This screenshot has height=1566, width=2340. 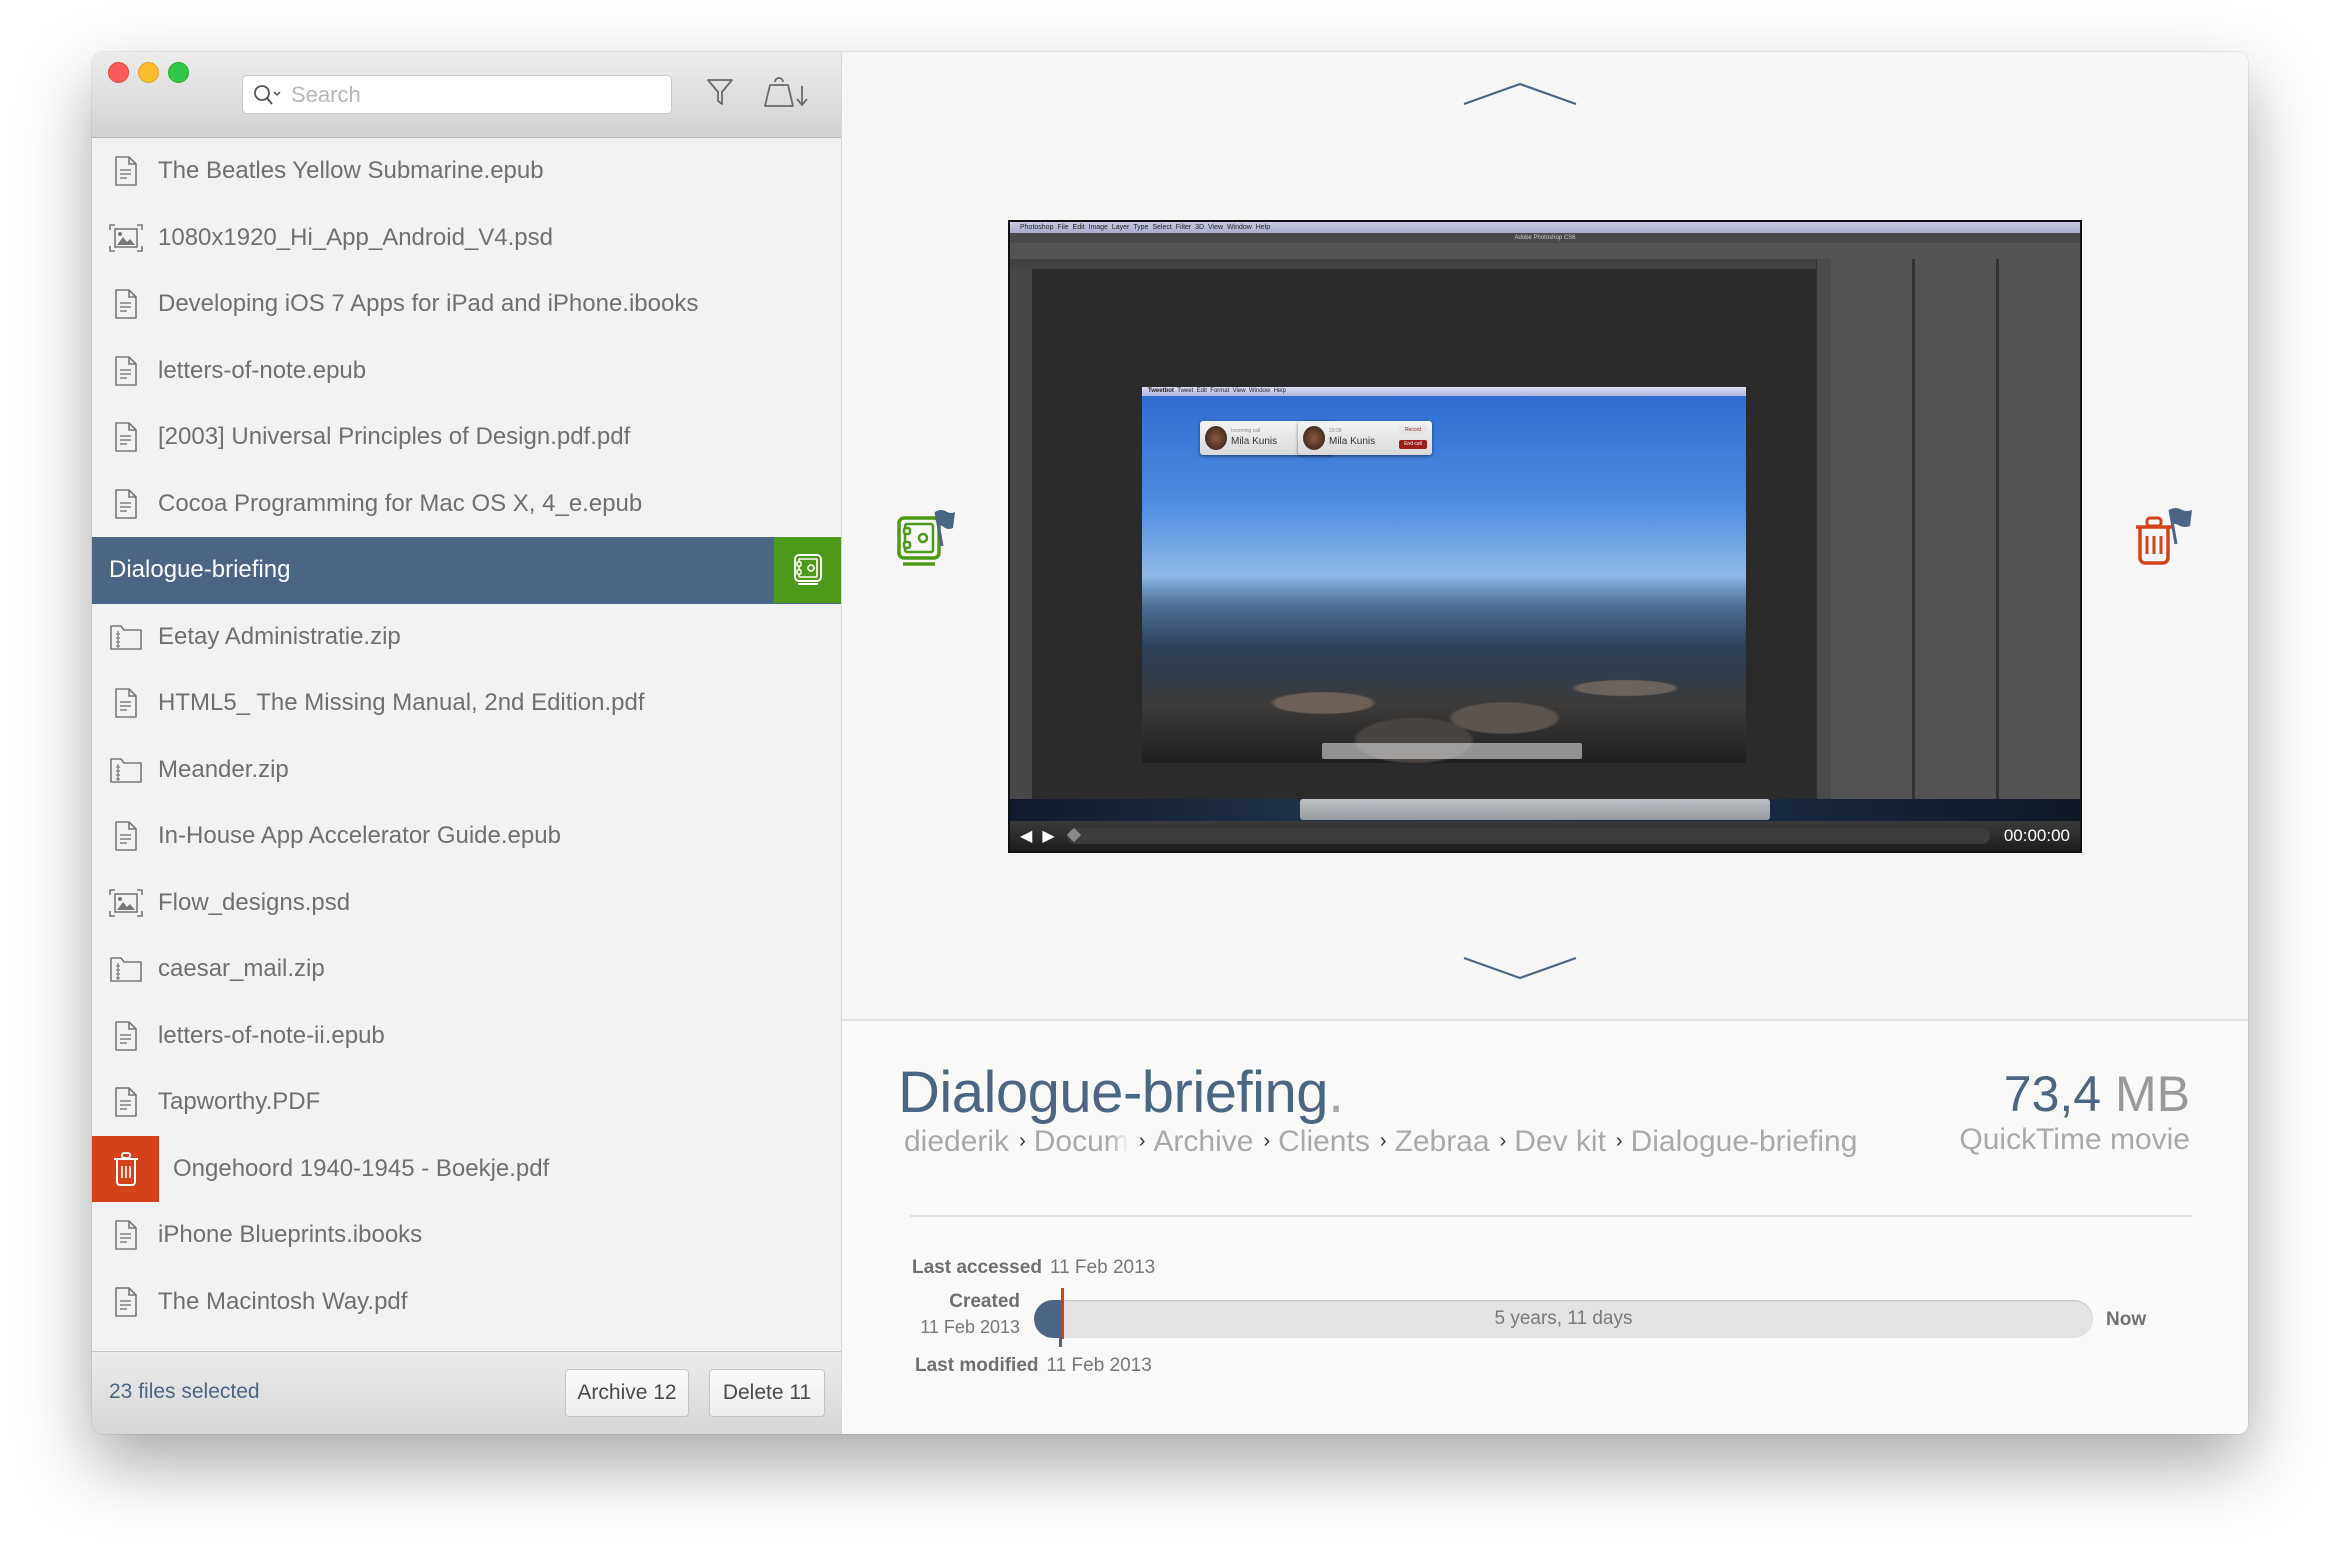 I want to click on playback-scrubber, so click(x=1528, y=835).